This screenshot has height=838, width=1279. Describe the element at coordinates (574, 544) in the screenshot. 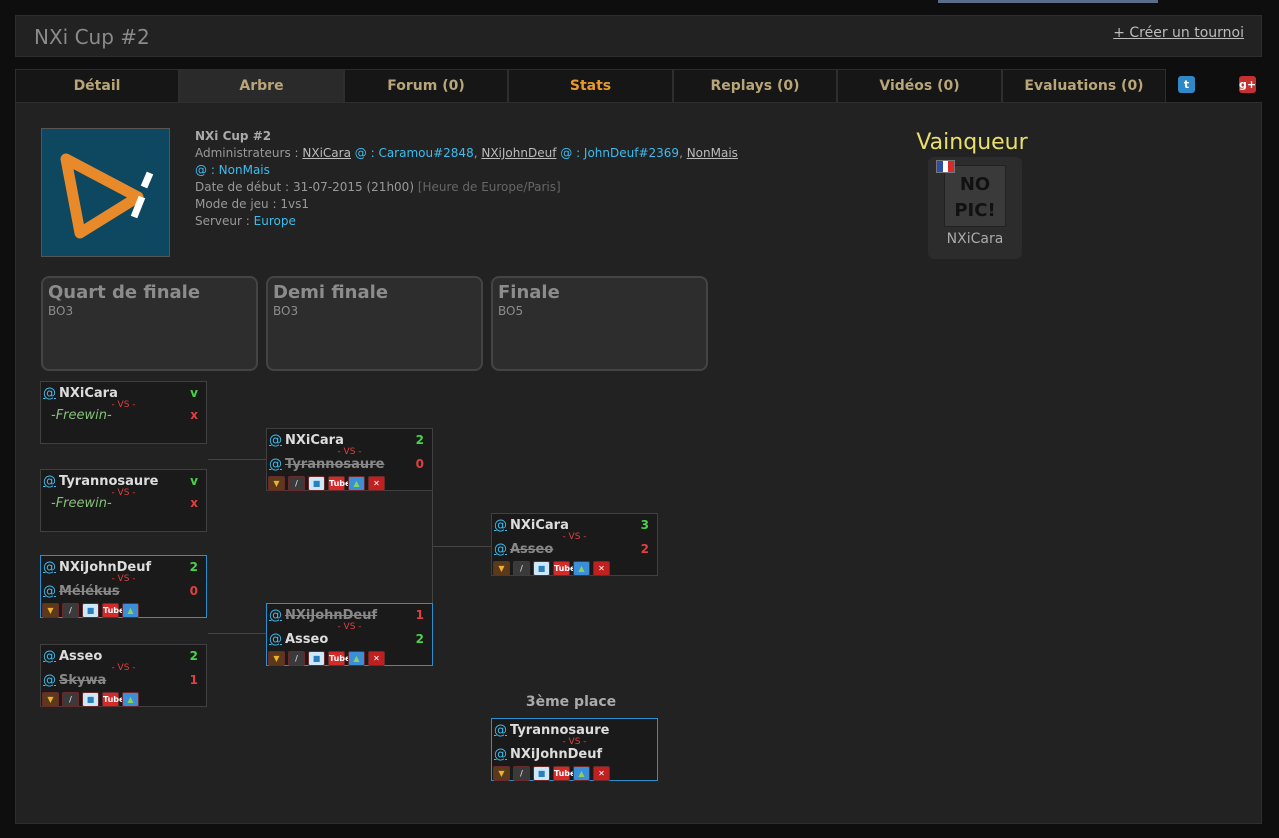

I see `match-final: @ NXiCara 3 - VS - @ Asseo 2 ▼ / ■ Tube ▲ ✕` at that location.